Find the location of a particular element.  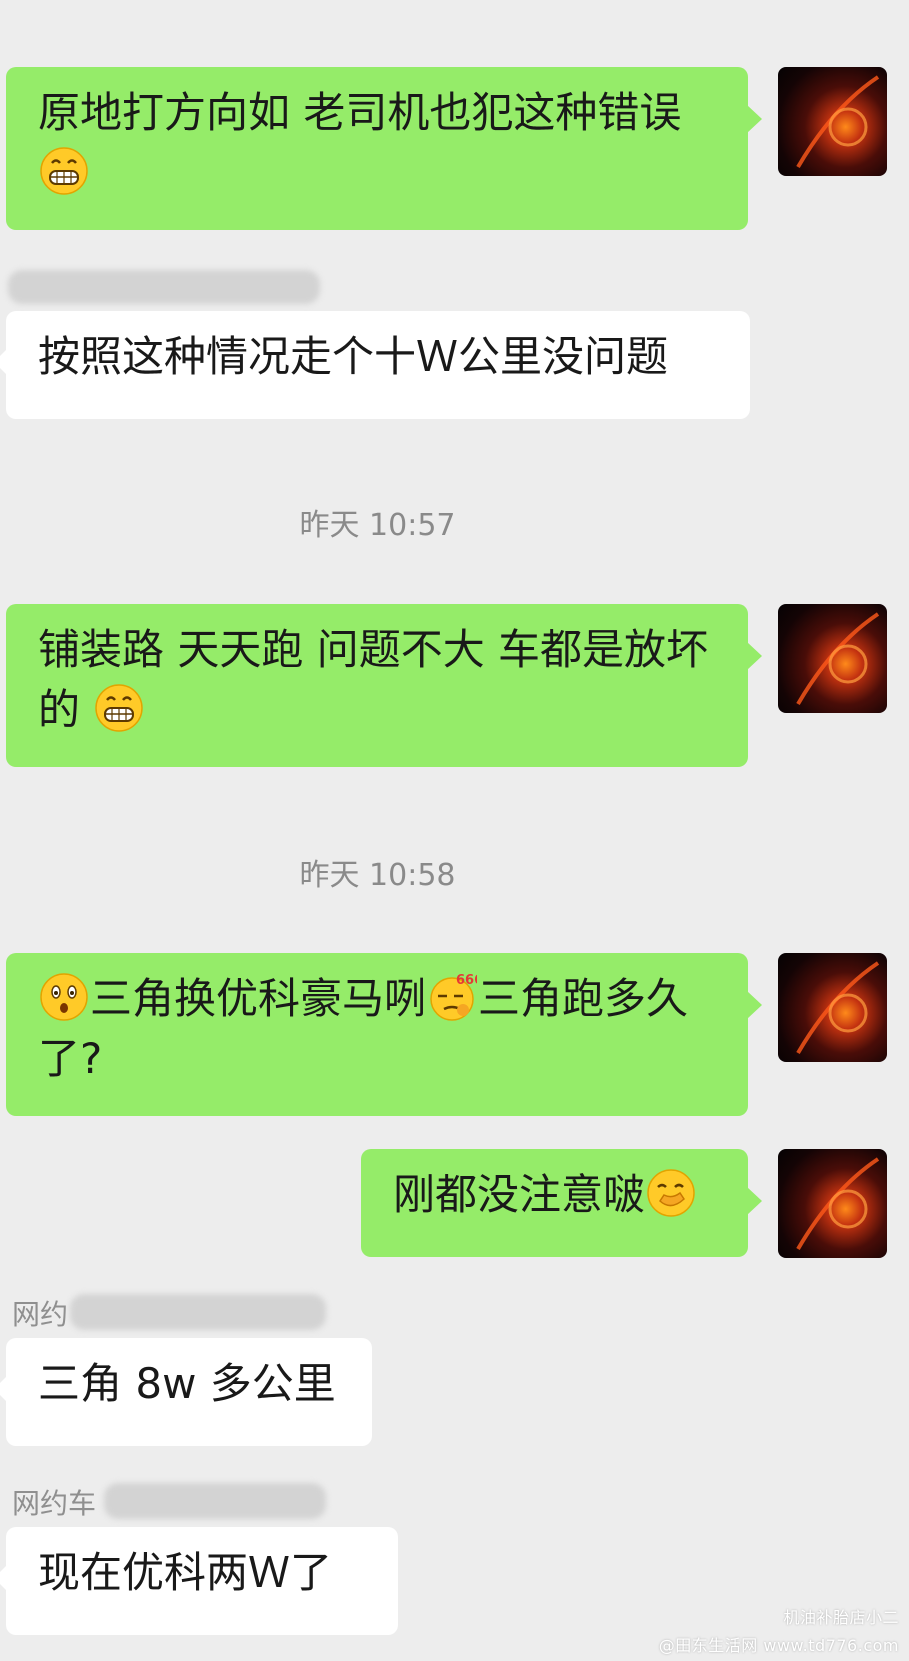

svg-text: 666 is located at coordinates (466, 980).